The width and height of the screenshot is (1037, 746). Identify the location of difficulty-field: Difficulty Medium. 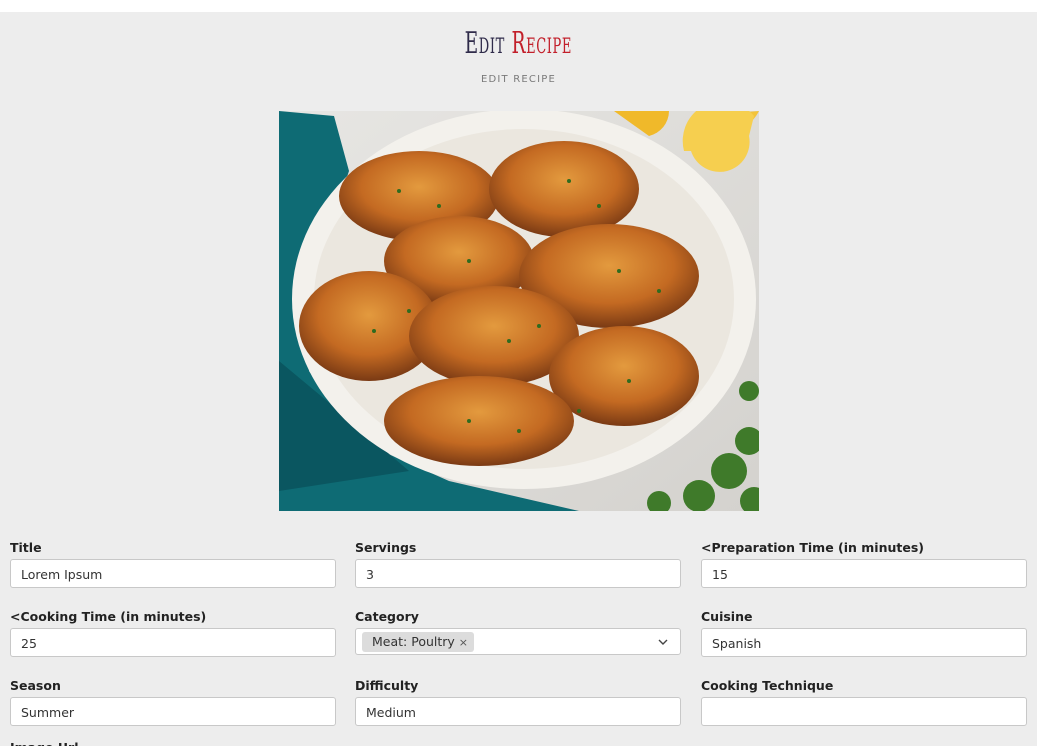
(518, 701).